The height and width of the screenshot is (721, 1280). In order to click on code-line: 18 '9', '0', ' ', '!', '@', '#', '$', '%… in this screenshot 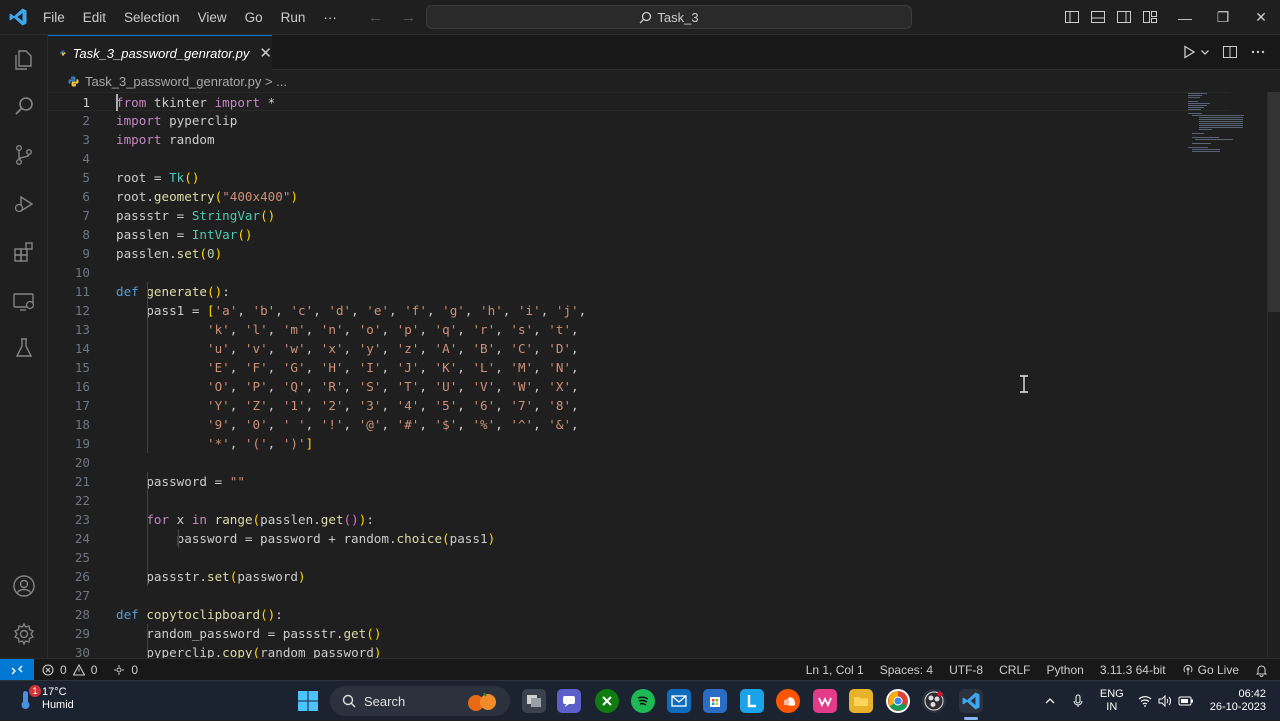, I will do `click(638, 424)`.